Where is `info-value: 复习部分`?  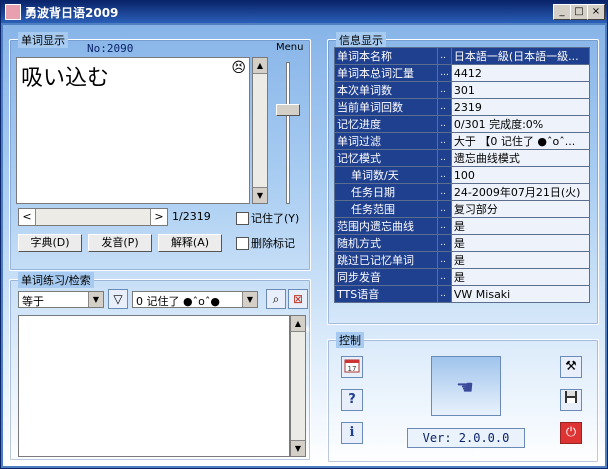 info-value: 复习部分 is located at coordinates (520, 209).